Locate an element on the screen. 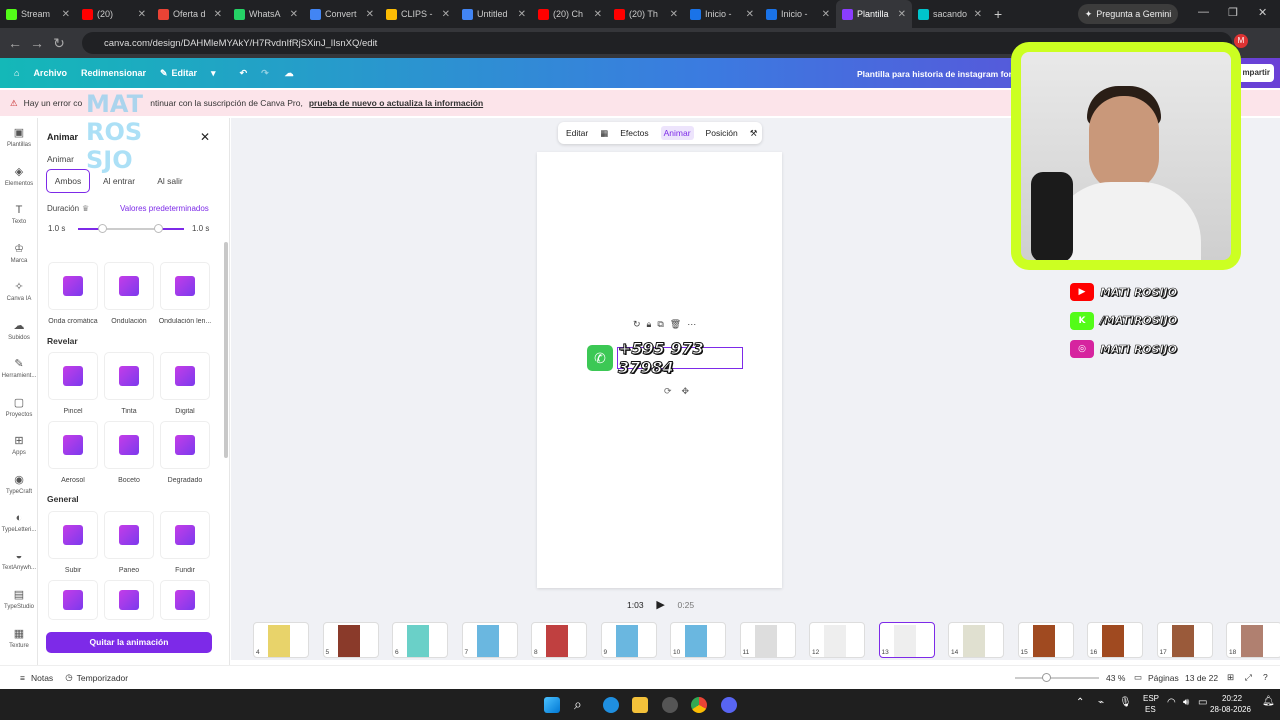  duration-out-handle is located at coordinates (158, 228).